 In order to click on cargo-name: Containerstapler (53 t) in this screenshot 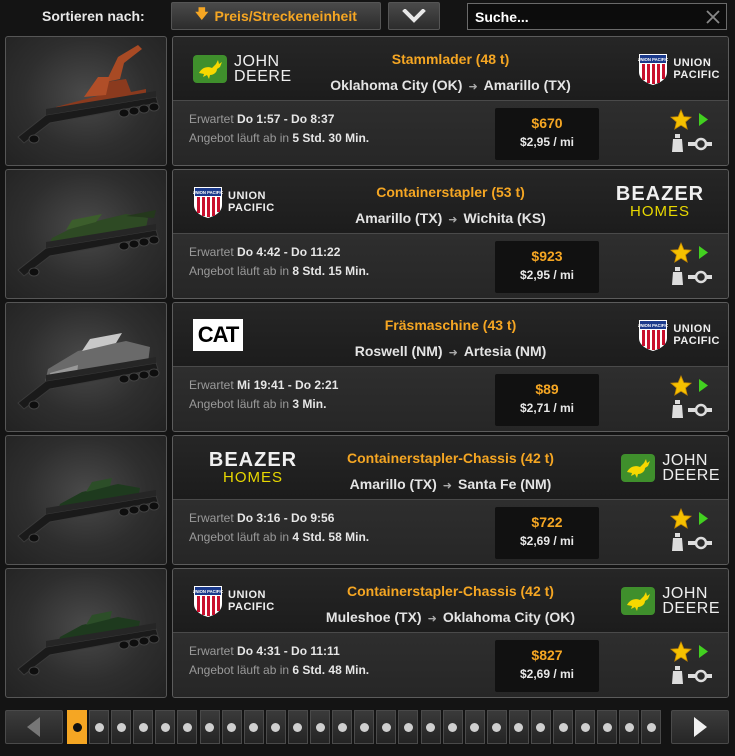, I will do `click(450, 192)`.